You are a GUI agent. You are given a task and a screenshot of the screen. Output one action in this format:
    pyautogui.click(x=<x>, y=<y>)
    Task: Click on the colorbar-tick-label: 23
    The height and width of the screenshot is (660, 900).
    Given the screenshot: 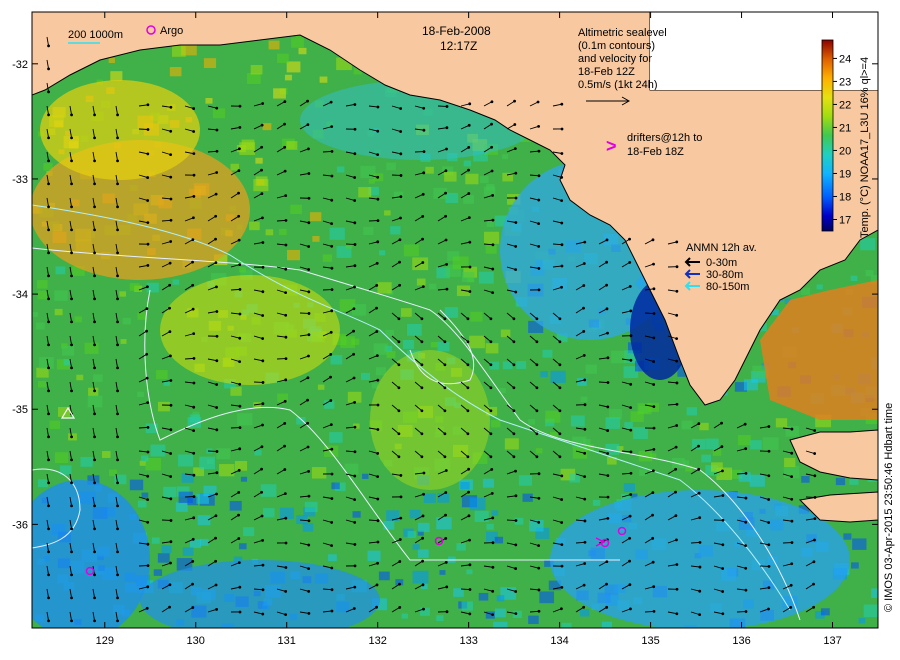 What is the action you would take?
    pyautogui.click(x=845, y=82)
    